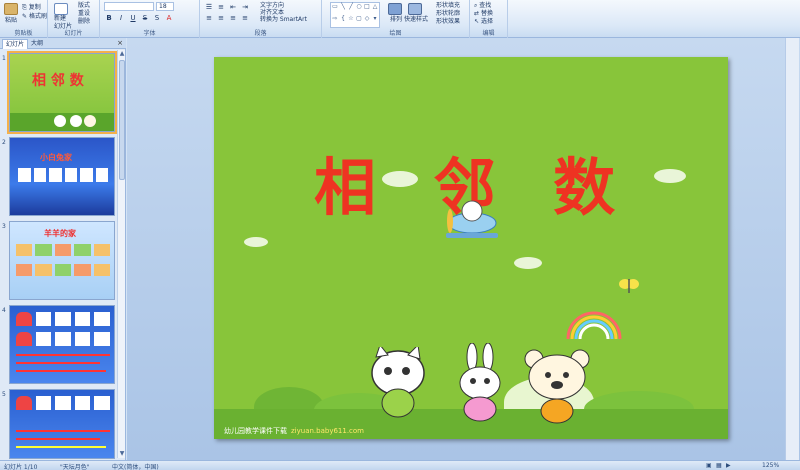  Describe the element at coordinates (245, 7) in the screenshot. I see `increase-indent-button: ⇥` at that location.